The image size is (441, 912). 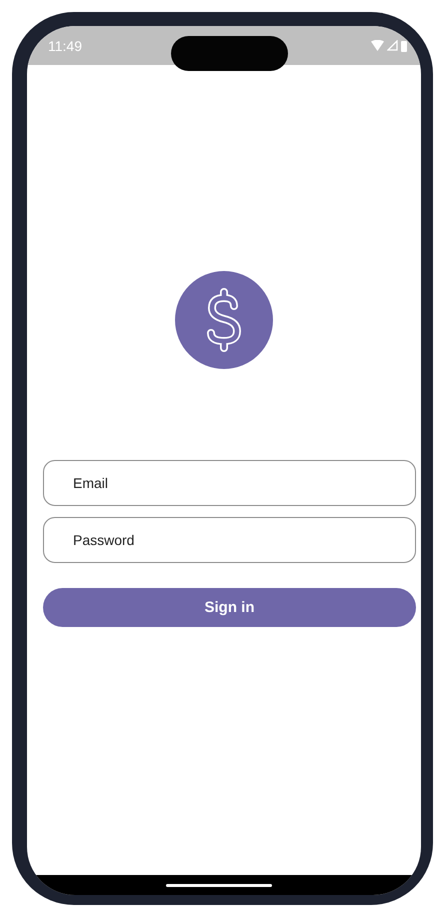 I want to click on signal-icon, so click(x=392, y=45).